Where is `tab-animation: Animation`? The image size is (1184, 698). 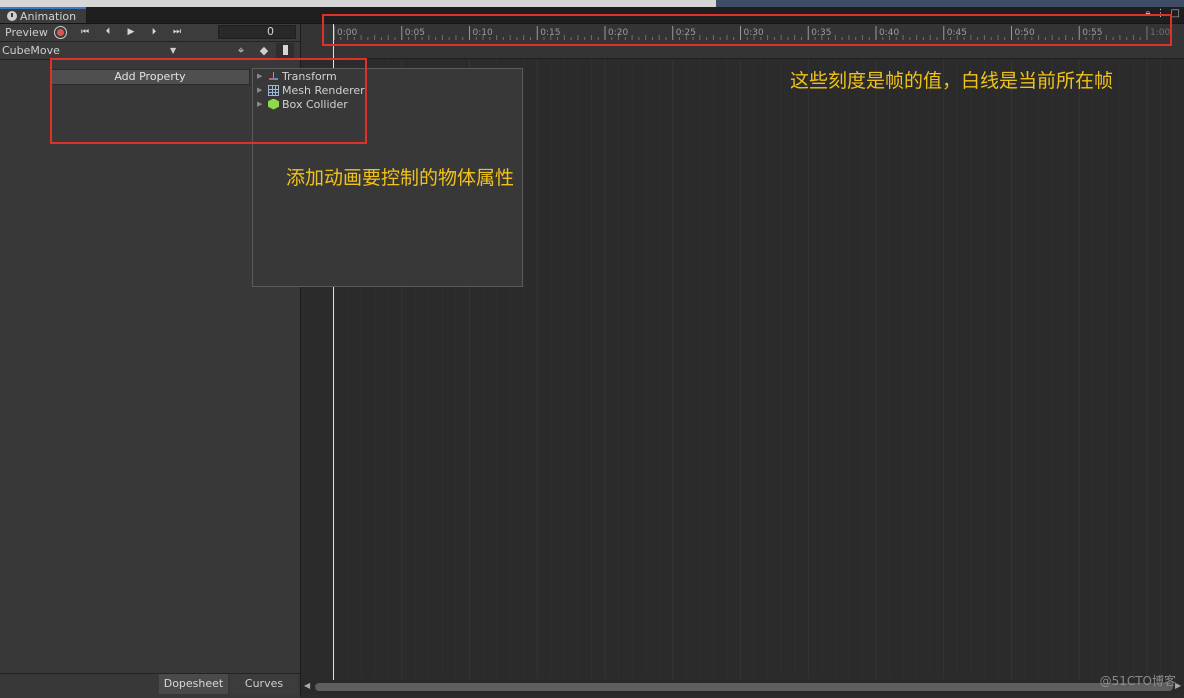 tab-animation: Animation is located at coordinates (43, 15).